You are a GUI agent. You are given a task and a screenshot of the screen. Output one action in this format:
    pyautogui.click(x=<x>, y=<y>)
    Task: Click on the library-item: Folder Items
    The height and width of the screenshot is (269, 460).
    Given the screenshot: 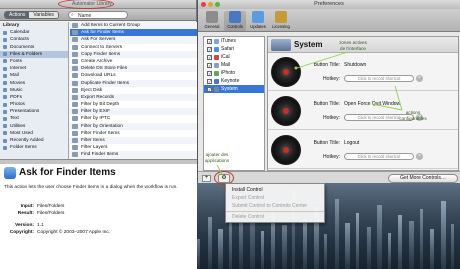 What is the action you would take?
    pyautogui.click(x=34, y=147)
    